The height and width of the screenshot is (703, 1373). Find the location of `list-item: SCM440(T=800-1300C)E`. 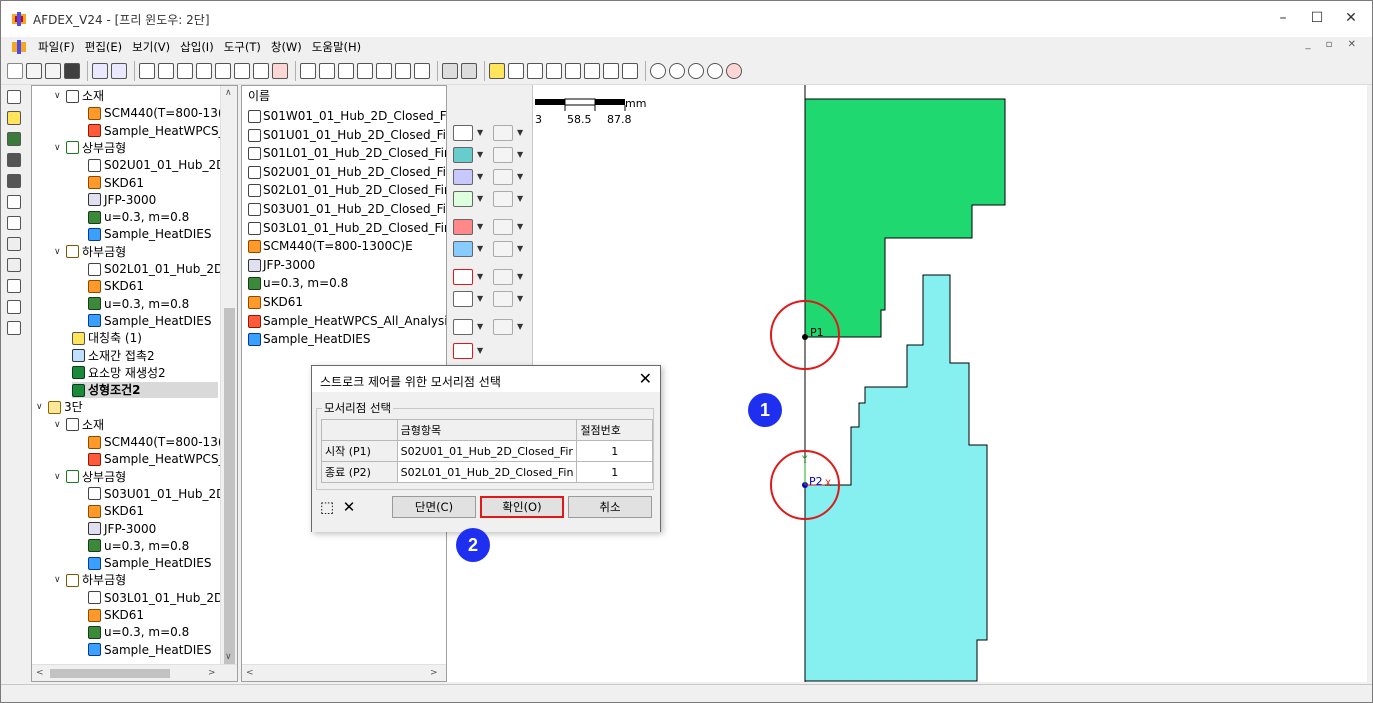

list-item: SCM440(T=800-1300C)E is located at coordinates (330, 246).